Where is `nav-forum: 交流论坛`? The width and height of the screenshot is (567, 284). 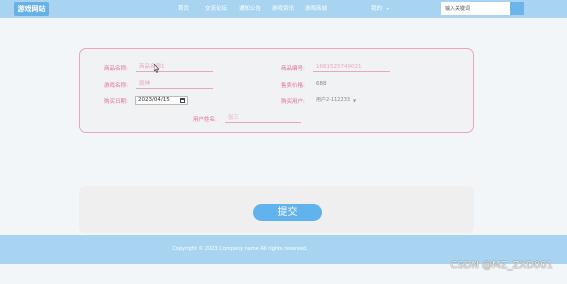
nav-forum: 交流论坛 is located at coordinates (216, 8).